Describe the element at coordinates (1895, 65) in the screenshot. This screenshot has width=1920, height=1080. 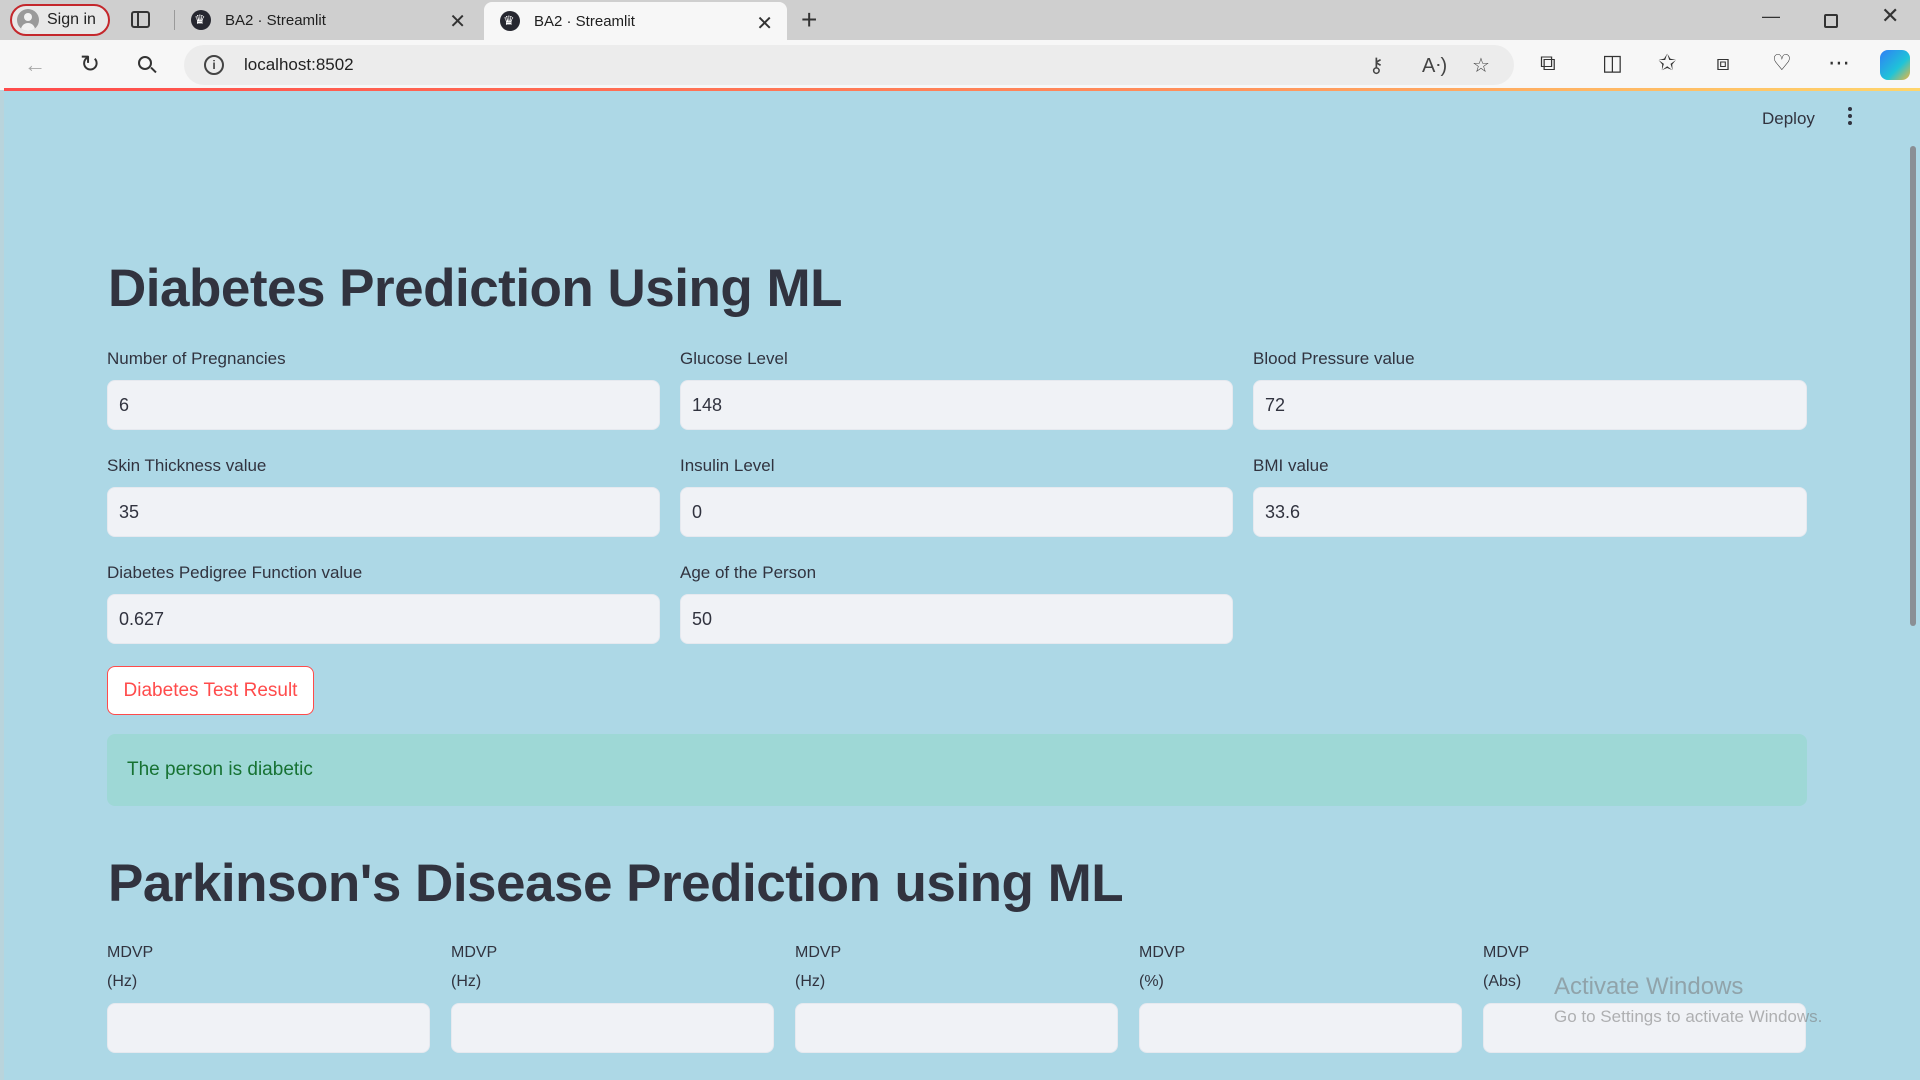
I see `copilot-icon` at that location.